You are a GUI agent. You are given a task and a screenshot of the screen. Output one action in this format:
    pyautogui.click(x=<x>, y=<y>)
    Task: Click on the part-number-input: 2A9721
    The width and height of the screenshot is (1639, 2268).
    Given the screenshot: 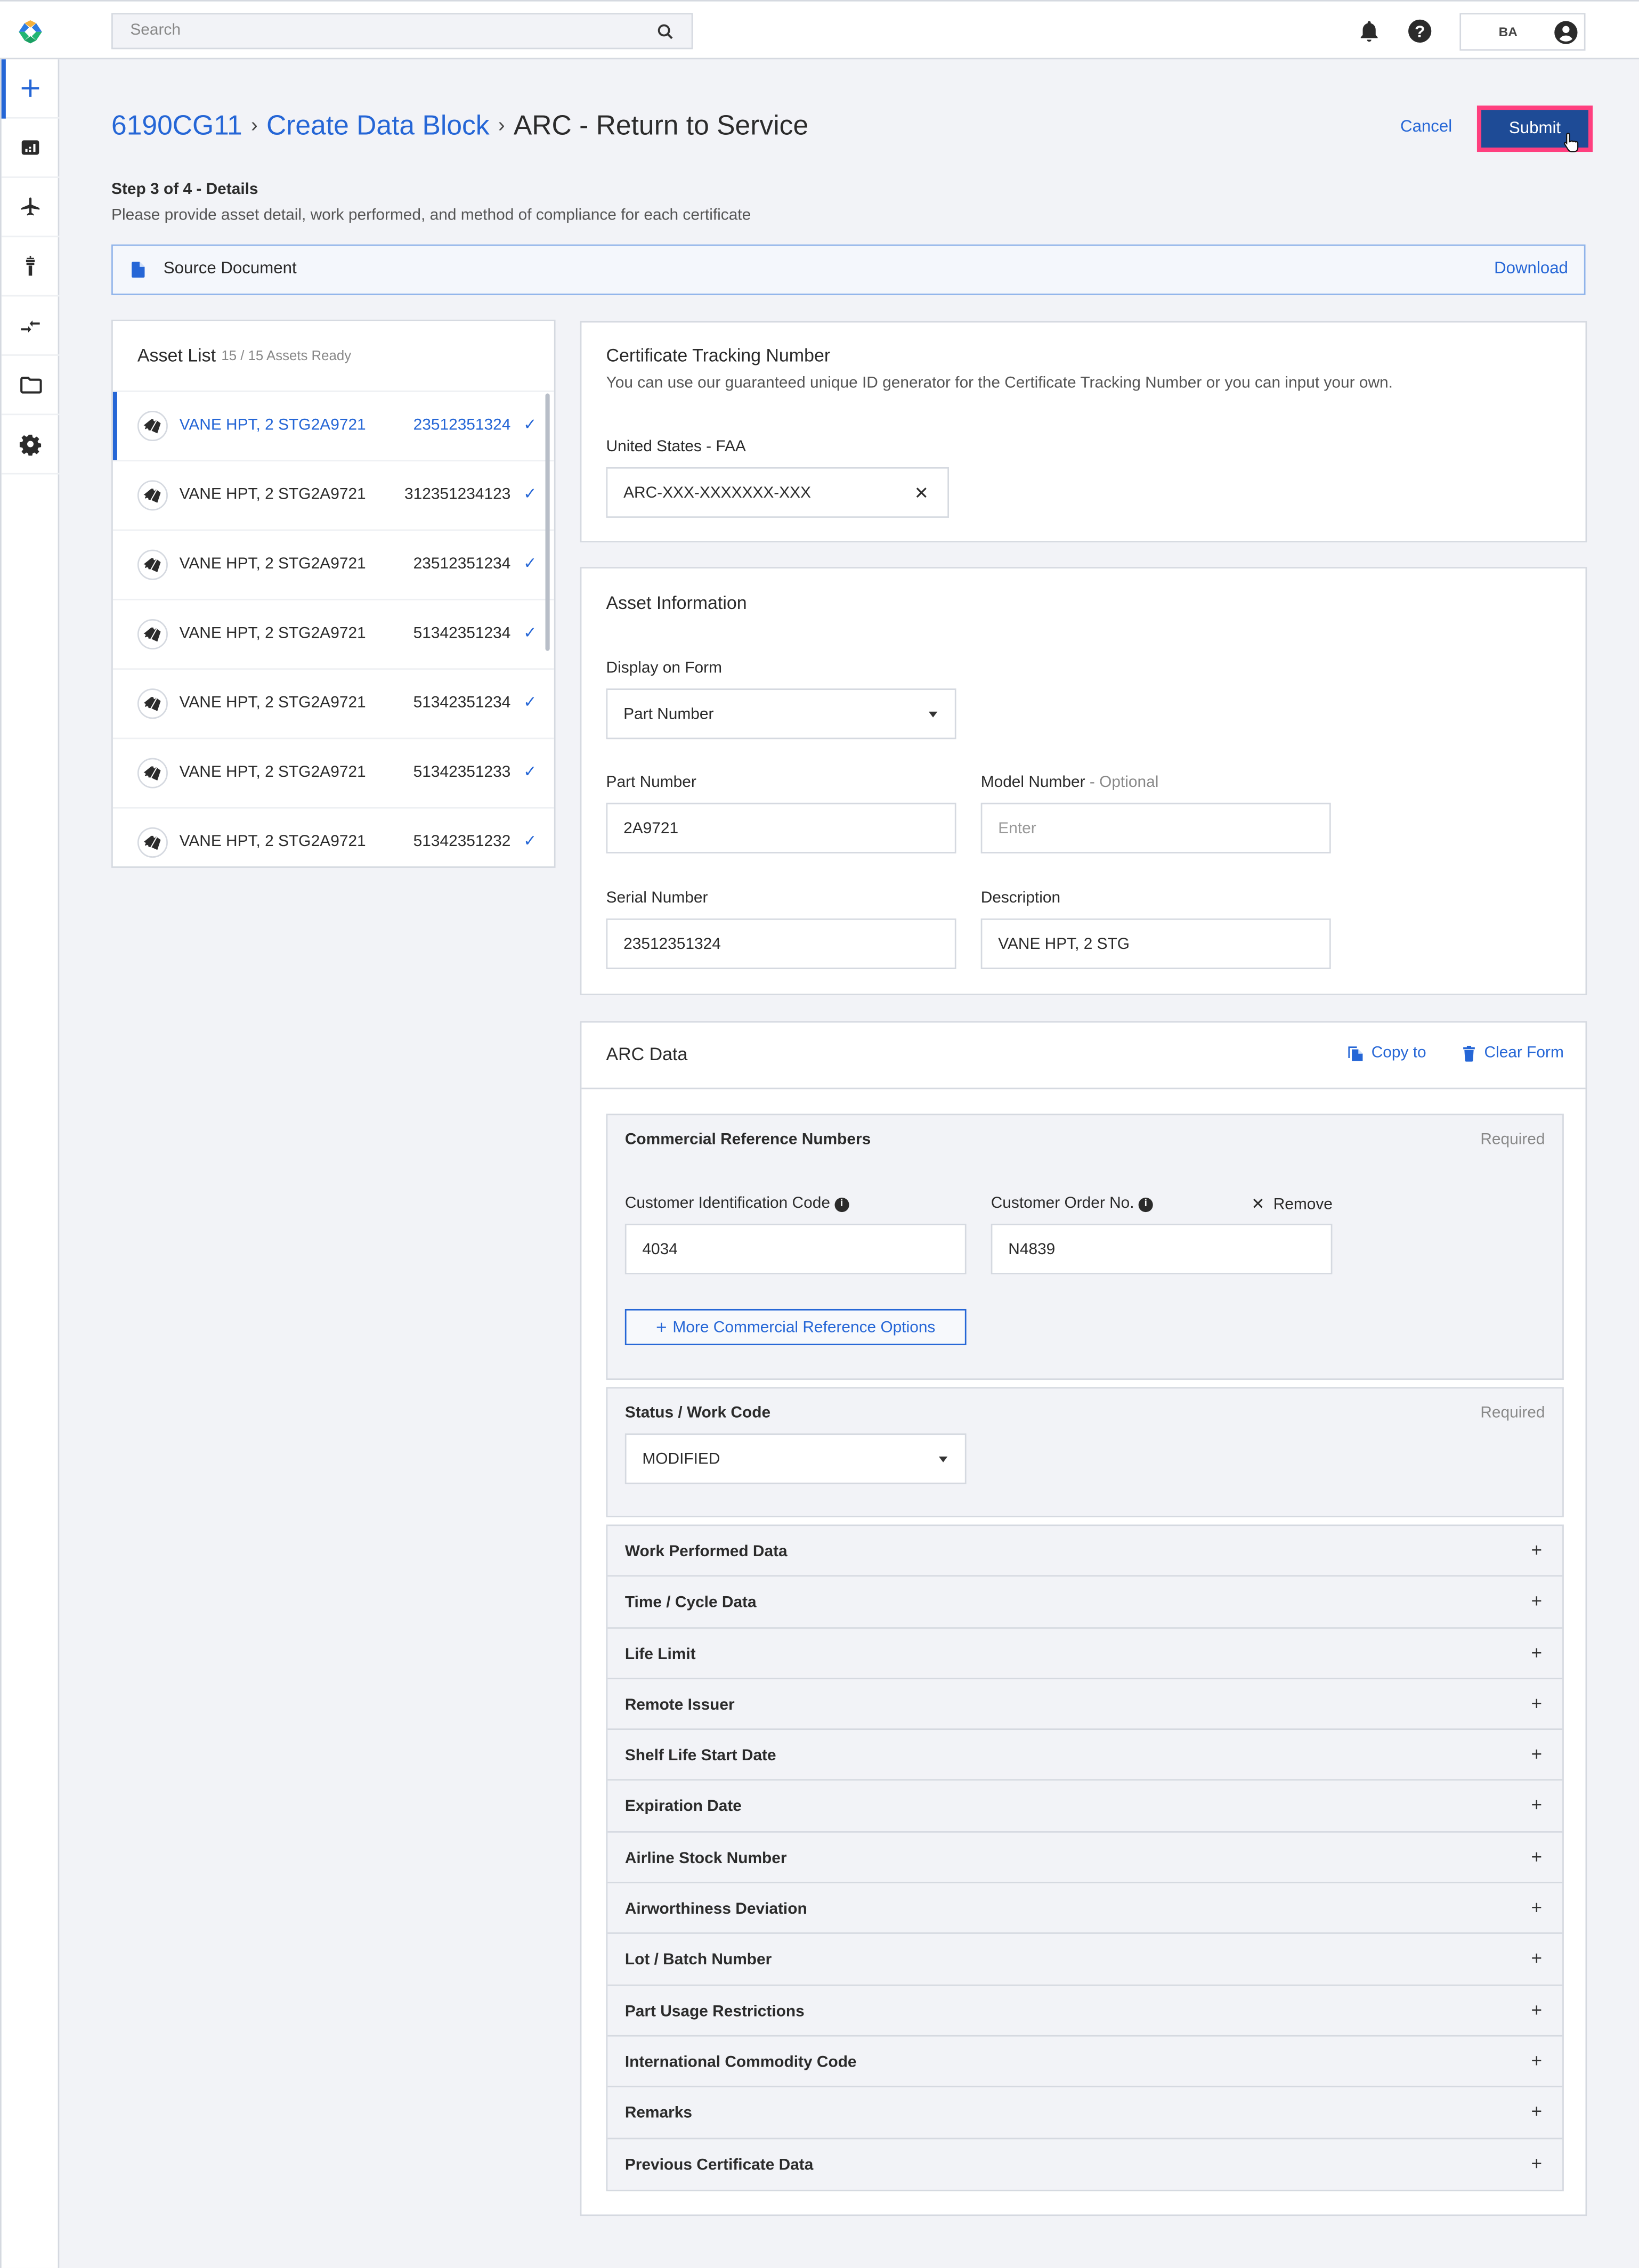 What is the action you would take?
    pyautogui.click(x=781, y=827)
    